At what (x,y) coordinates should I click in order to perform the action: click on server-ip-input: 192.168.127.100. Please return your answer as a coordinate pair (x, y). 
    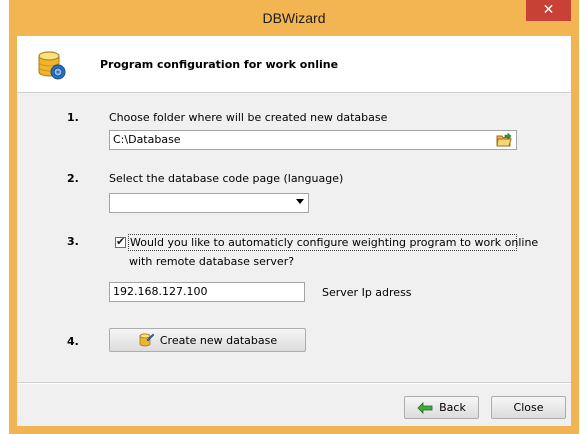
    Looking at the image, I should click on (207, 292).